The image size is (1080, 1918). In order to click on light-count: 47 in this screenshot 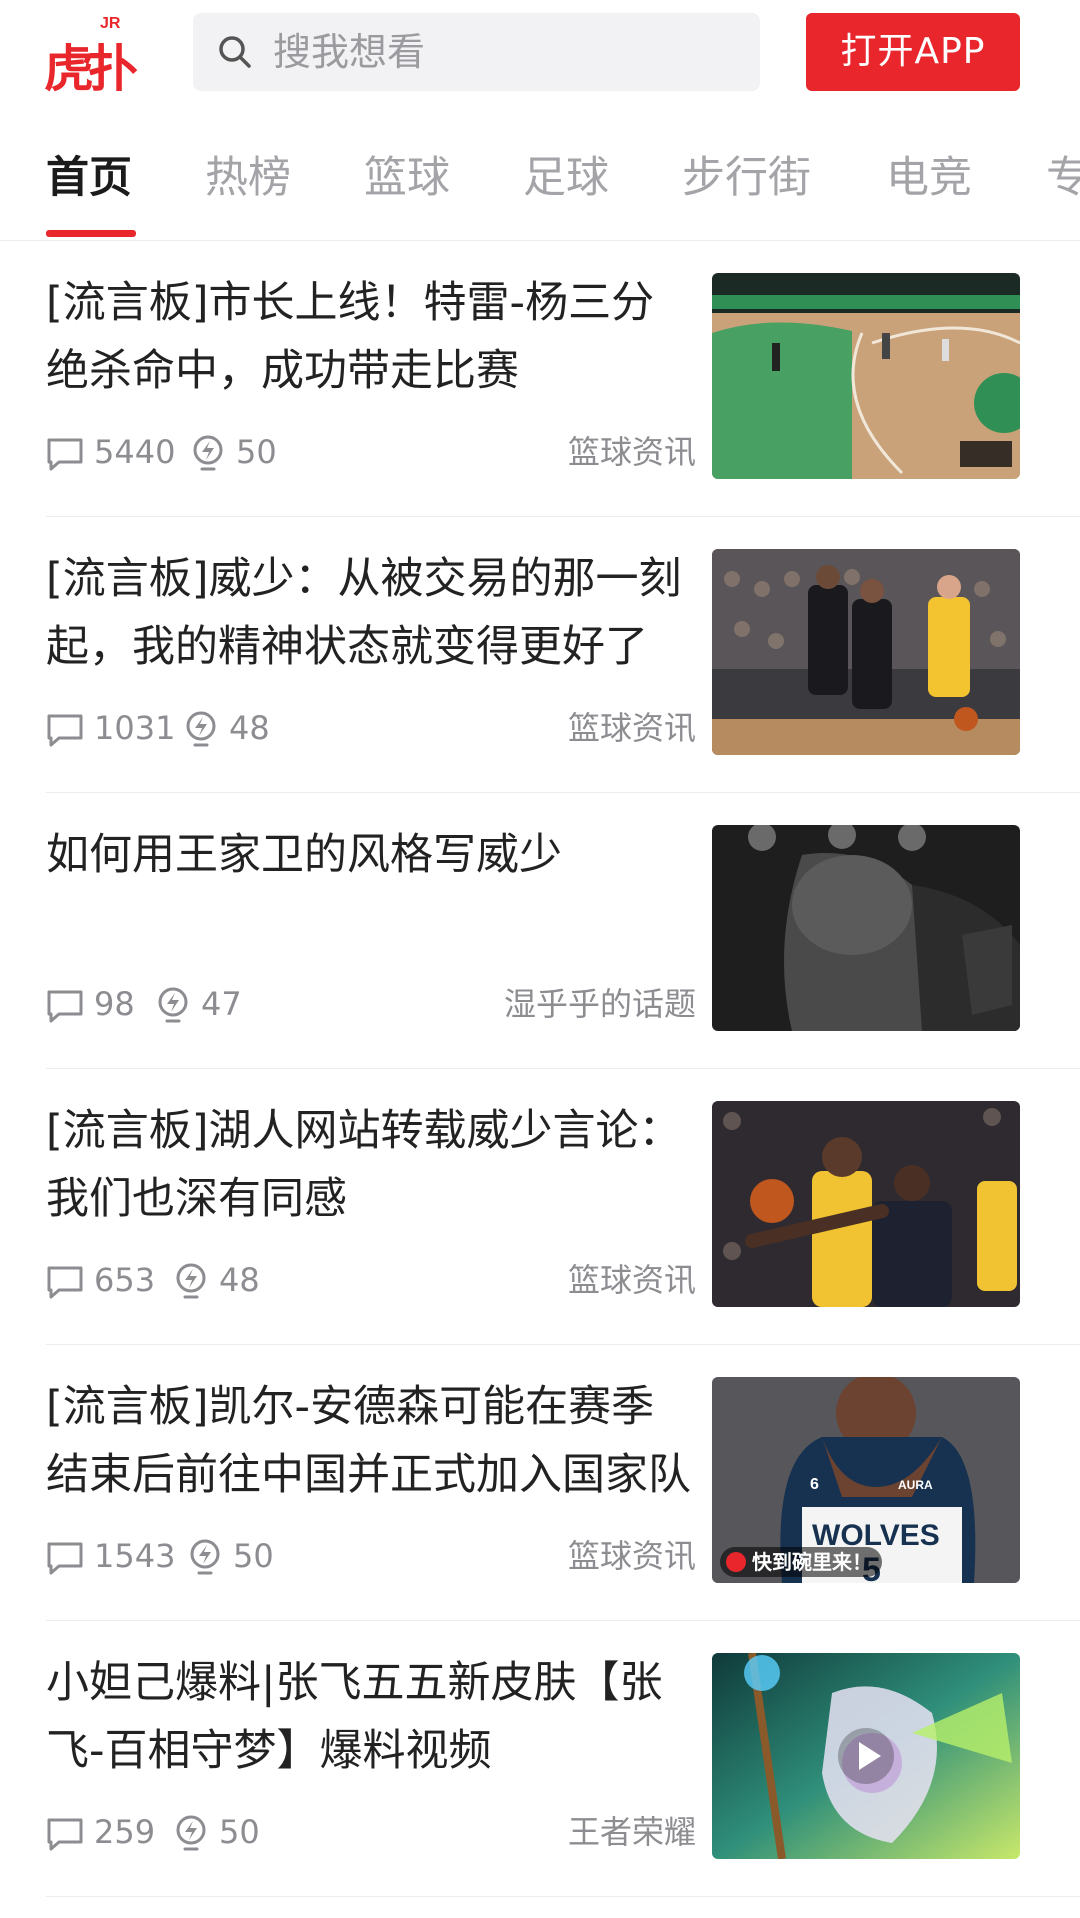, I will do `click(221, 1004)`.